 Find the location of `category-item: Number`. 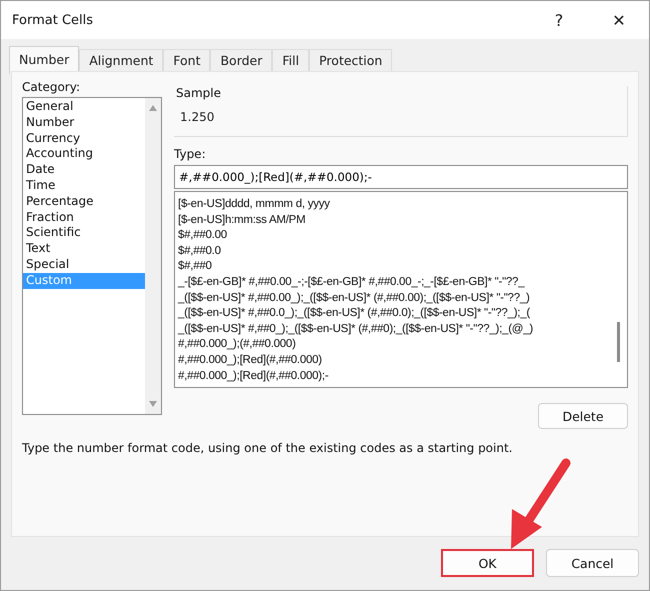

category-item: Number is located at coordinates (84, 122).